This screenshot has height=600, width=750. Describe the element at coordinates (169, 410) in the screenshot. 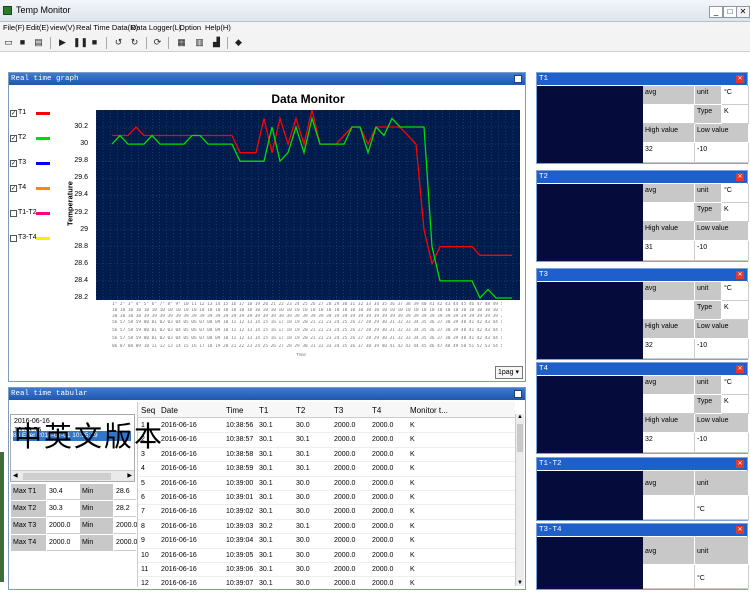

I see `column-header: Date` at that location.